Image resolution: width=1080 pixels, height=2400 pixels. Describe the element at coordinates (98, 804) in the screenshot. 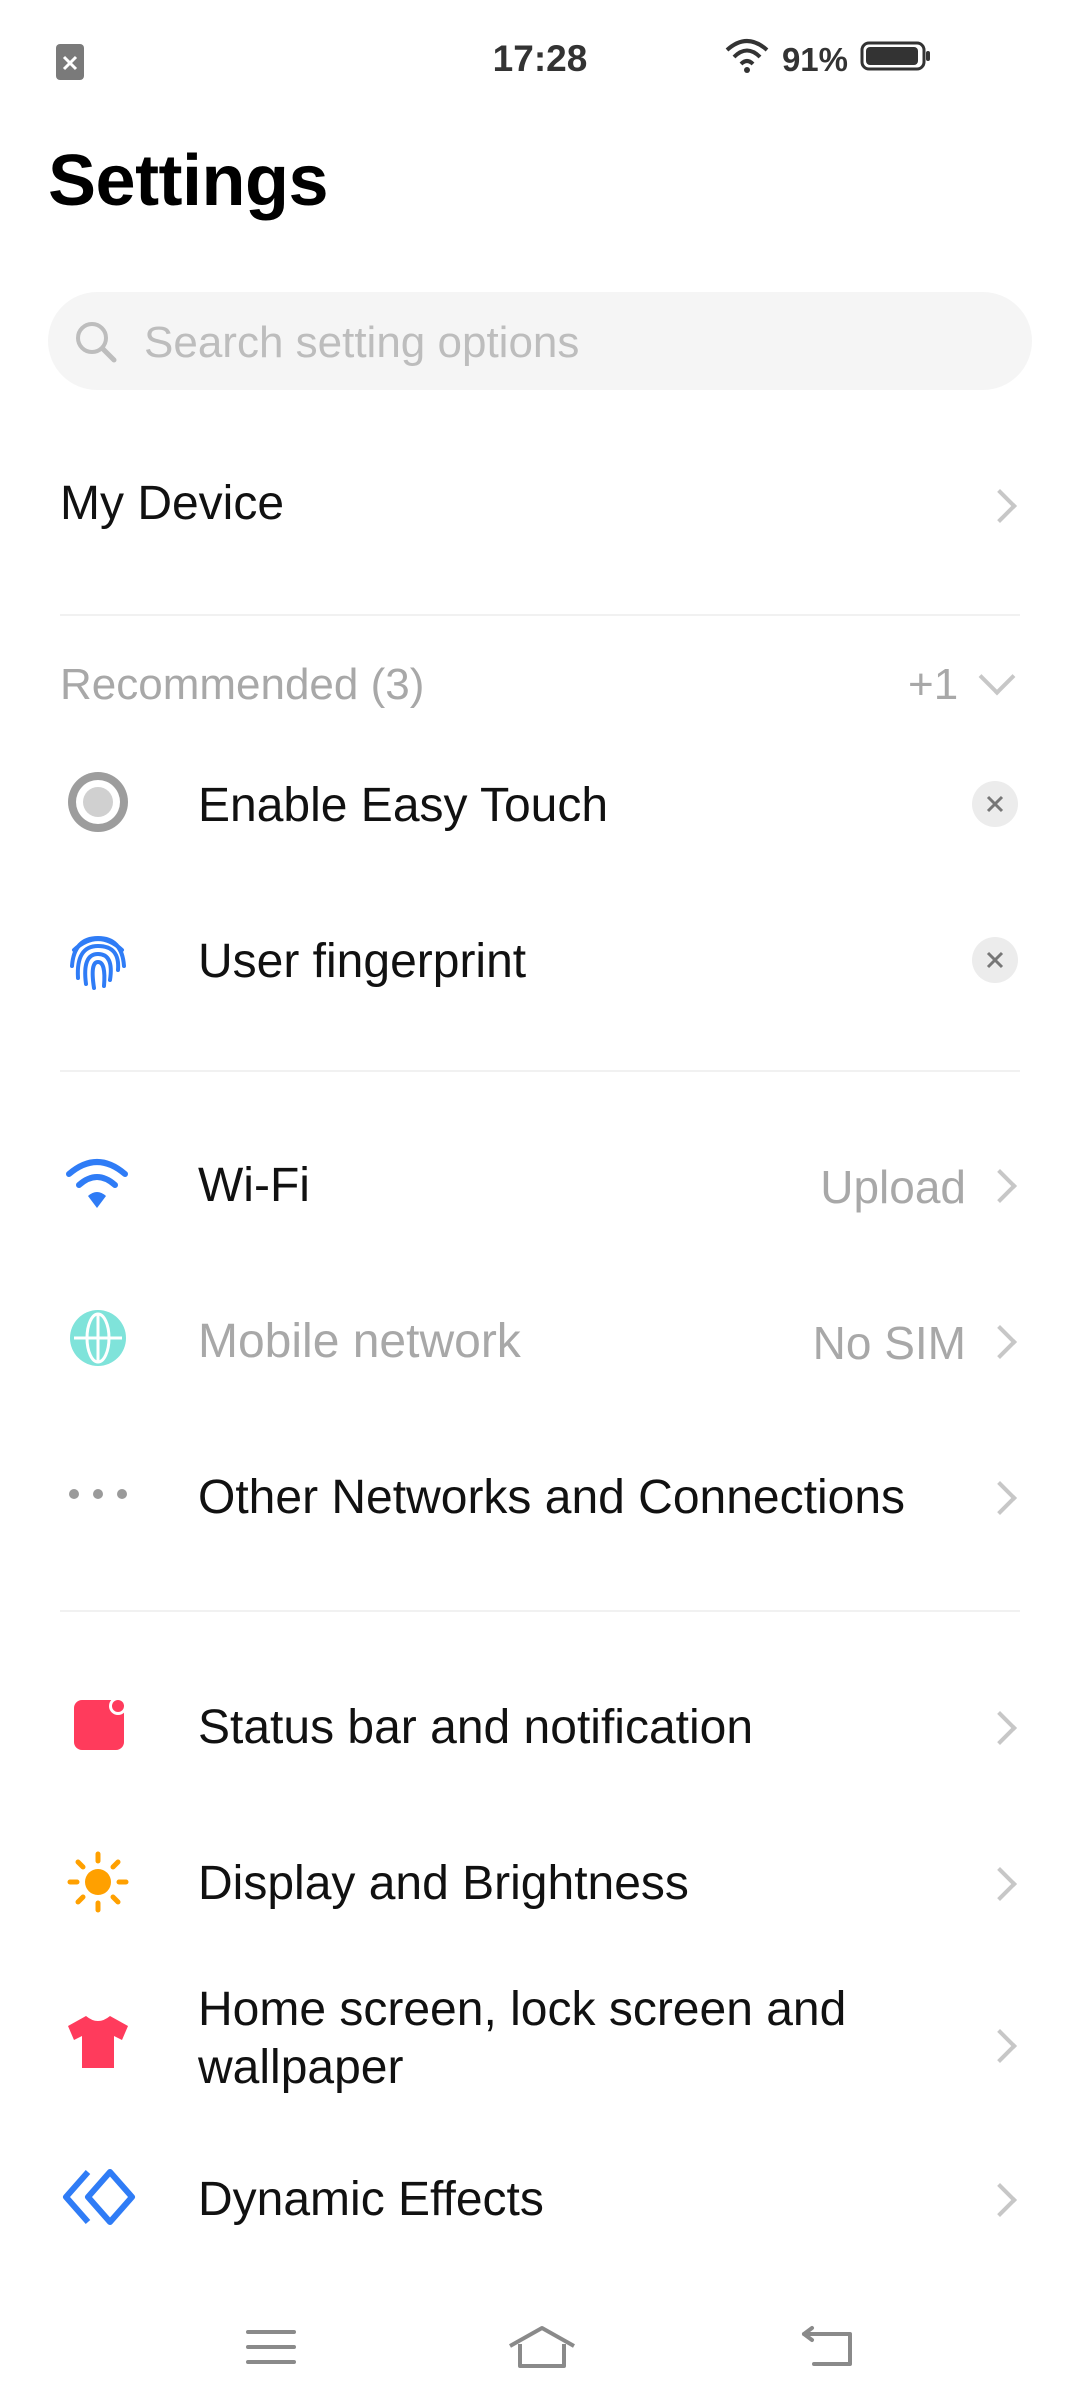

I see `easy-touch-icon` at that location.